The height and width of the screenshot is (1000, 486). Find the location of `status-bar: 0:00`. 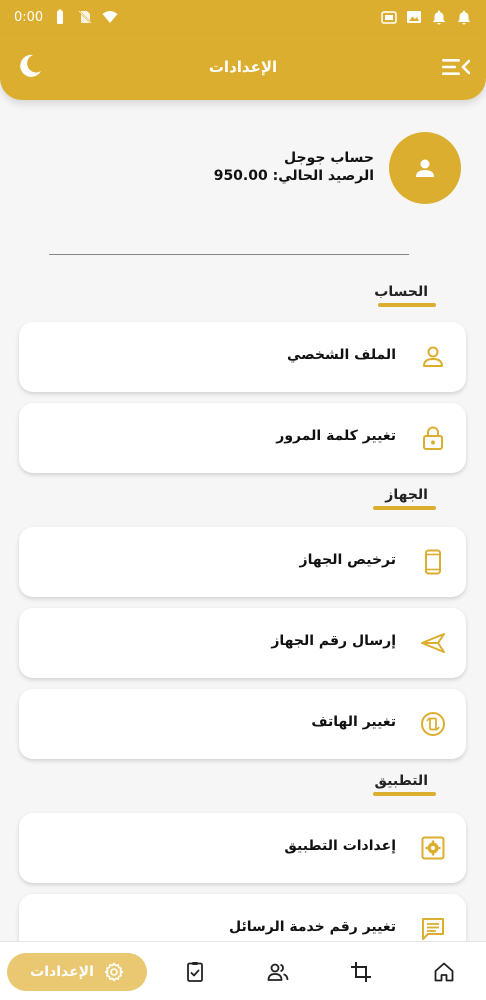

status-bar: 0:00 is located at coordinates (243, 17).